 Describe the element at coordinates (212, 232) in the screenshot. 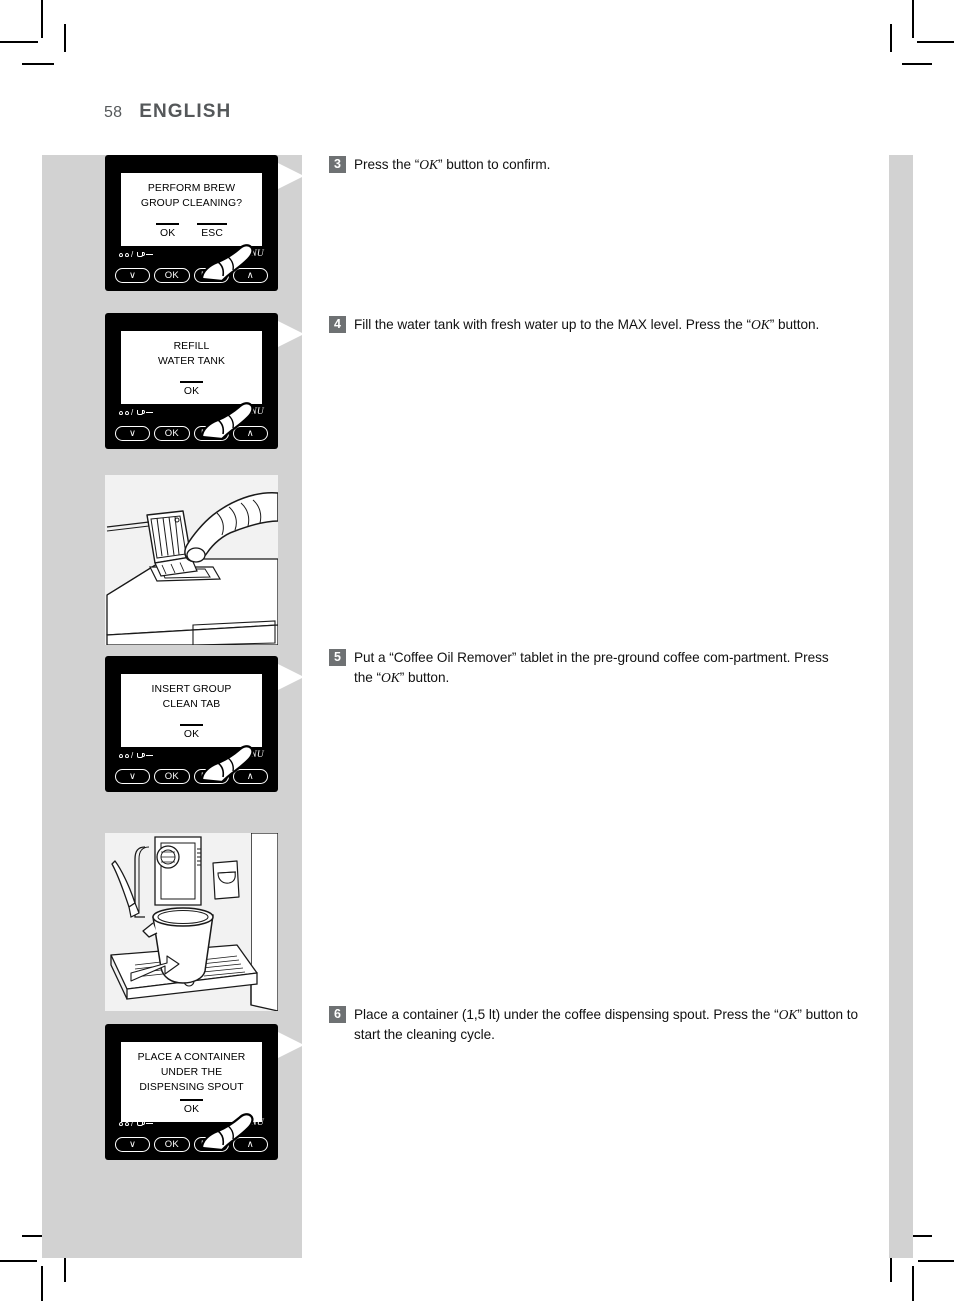

I see `lcd-option-esc: ESC` at that location.